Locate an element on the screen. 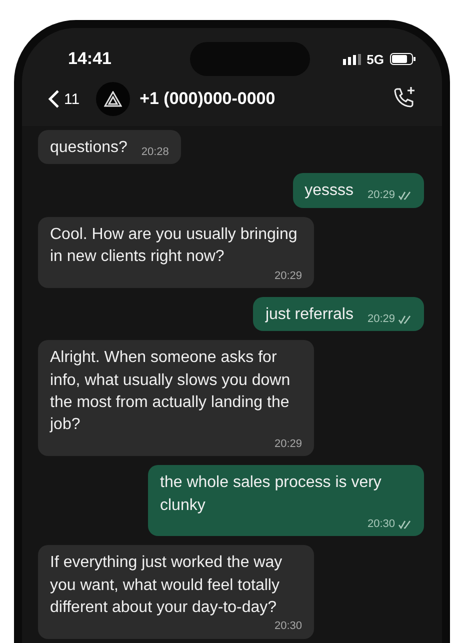  message-text: Cool. How are you usually bringing in new clients right now? is located at coordinates (174, 246).